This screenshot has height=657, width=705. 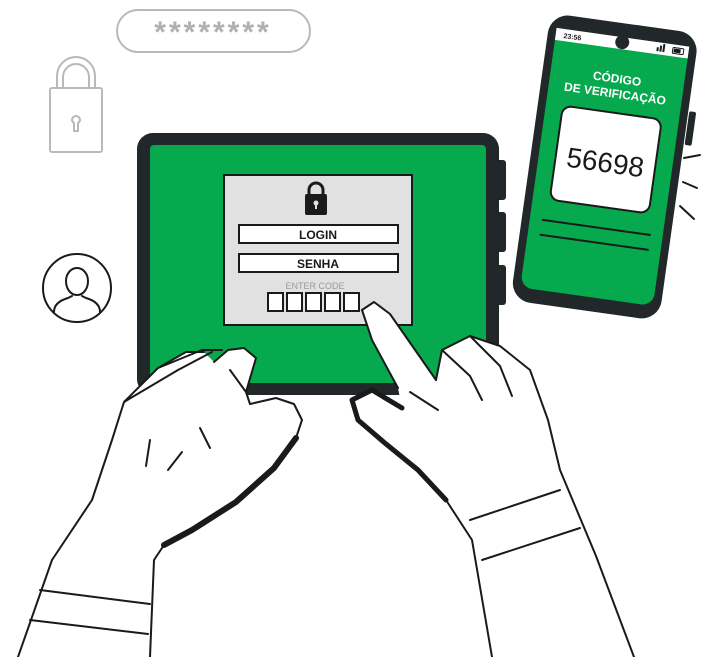 I want to click on password-pill: ********, so click(x=213, y=31).